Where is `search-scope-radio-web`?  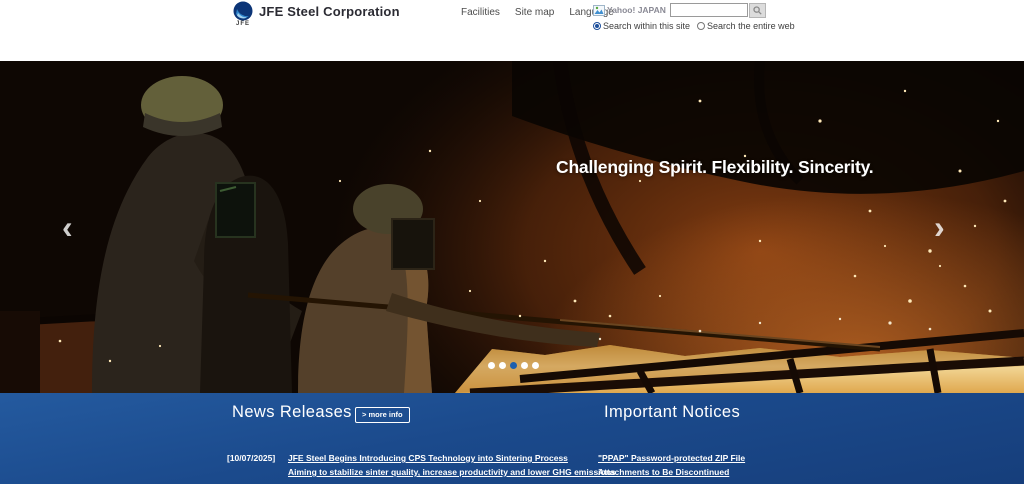
search-scope-radio-web is located at coordinates (701, 26).